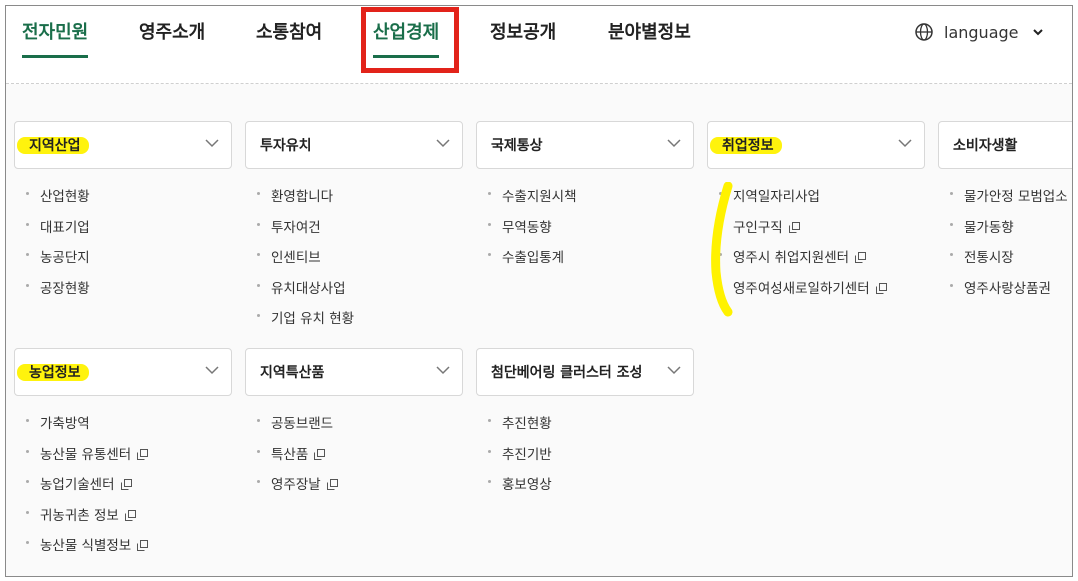 Image resolution: width=1078 pixels, height=581 pixels. Describe the element at coordinates (87, 488) in the screenshot. I see `menu-link: 농업기술센터` at that location.